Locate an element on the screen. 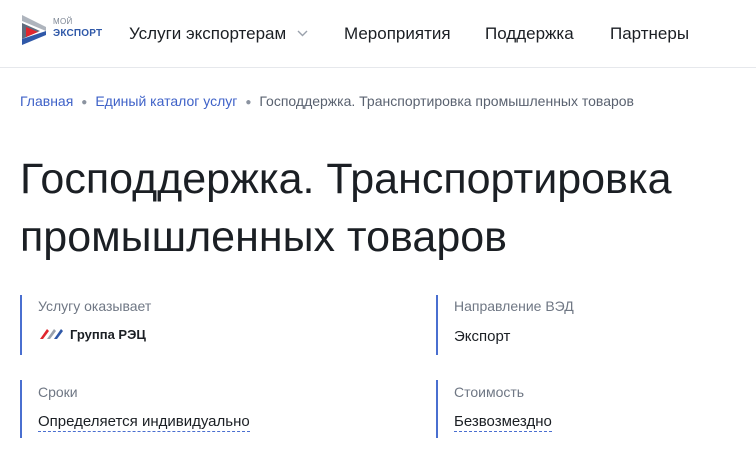 Image resolution: width=756 pixels, height=473 pixels. provider-logo-icon is located at coordinates (51, 334).